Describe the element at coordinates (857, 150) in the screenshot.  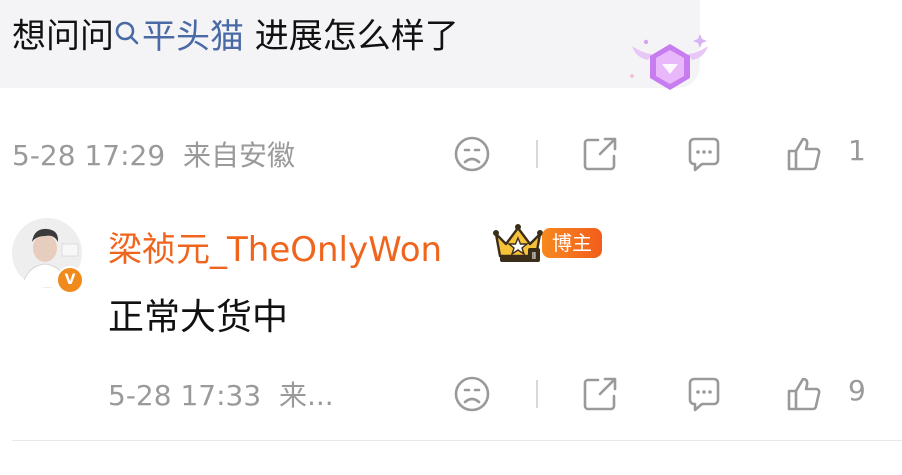
I see `comment-like-count: 1` at that location.